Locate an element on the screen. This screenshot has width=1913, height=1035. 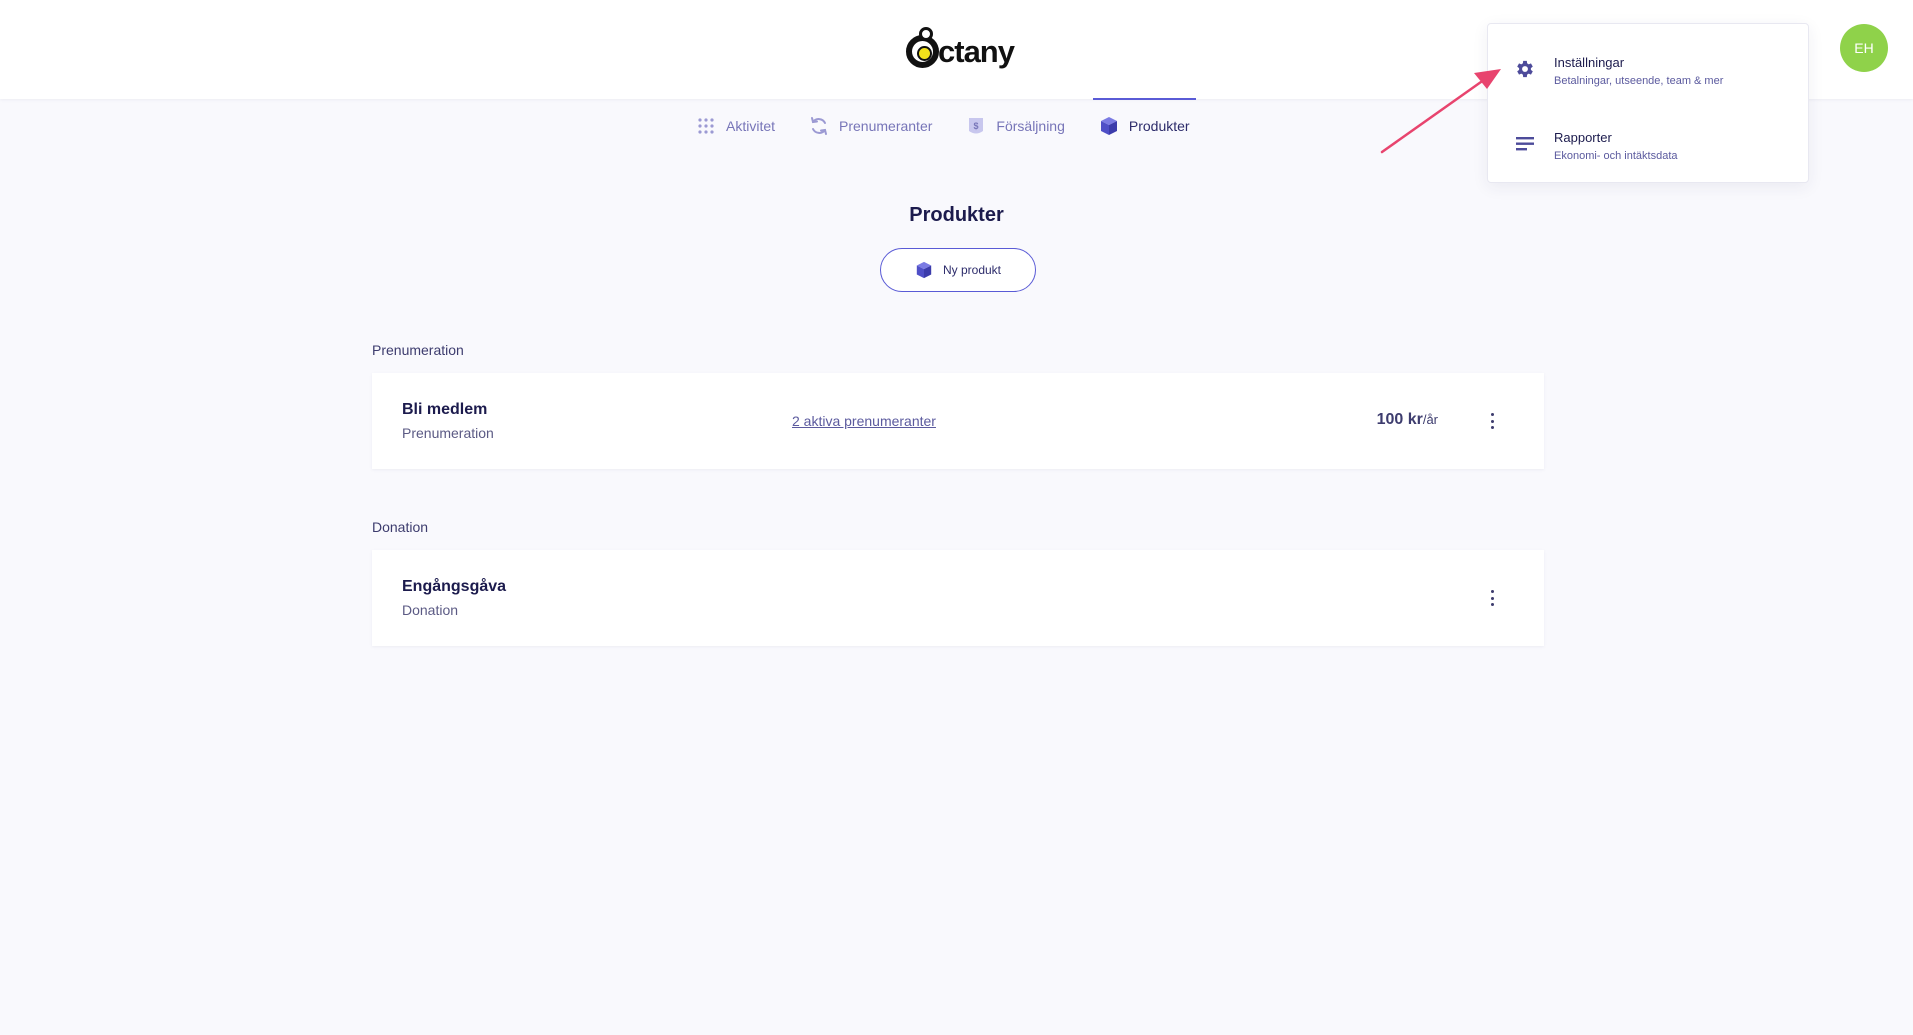
menu-item-rapporter: Rapporter Ekonomi- och intäktsdata is located at coordinates (1648, 143).